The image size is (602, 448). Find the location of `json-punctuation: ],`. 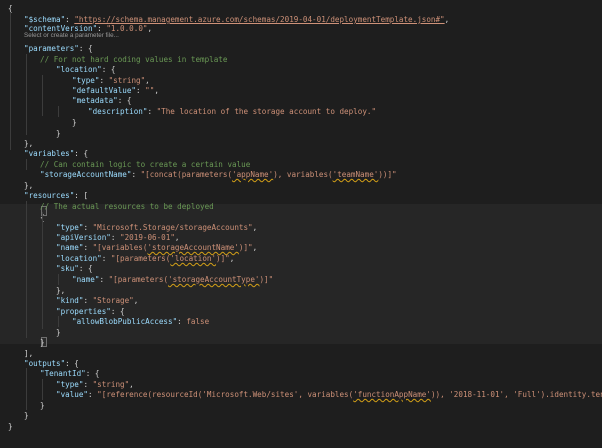

json-punctuation: ], is located at coordinates (29, 353).